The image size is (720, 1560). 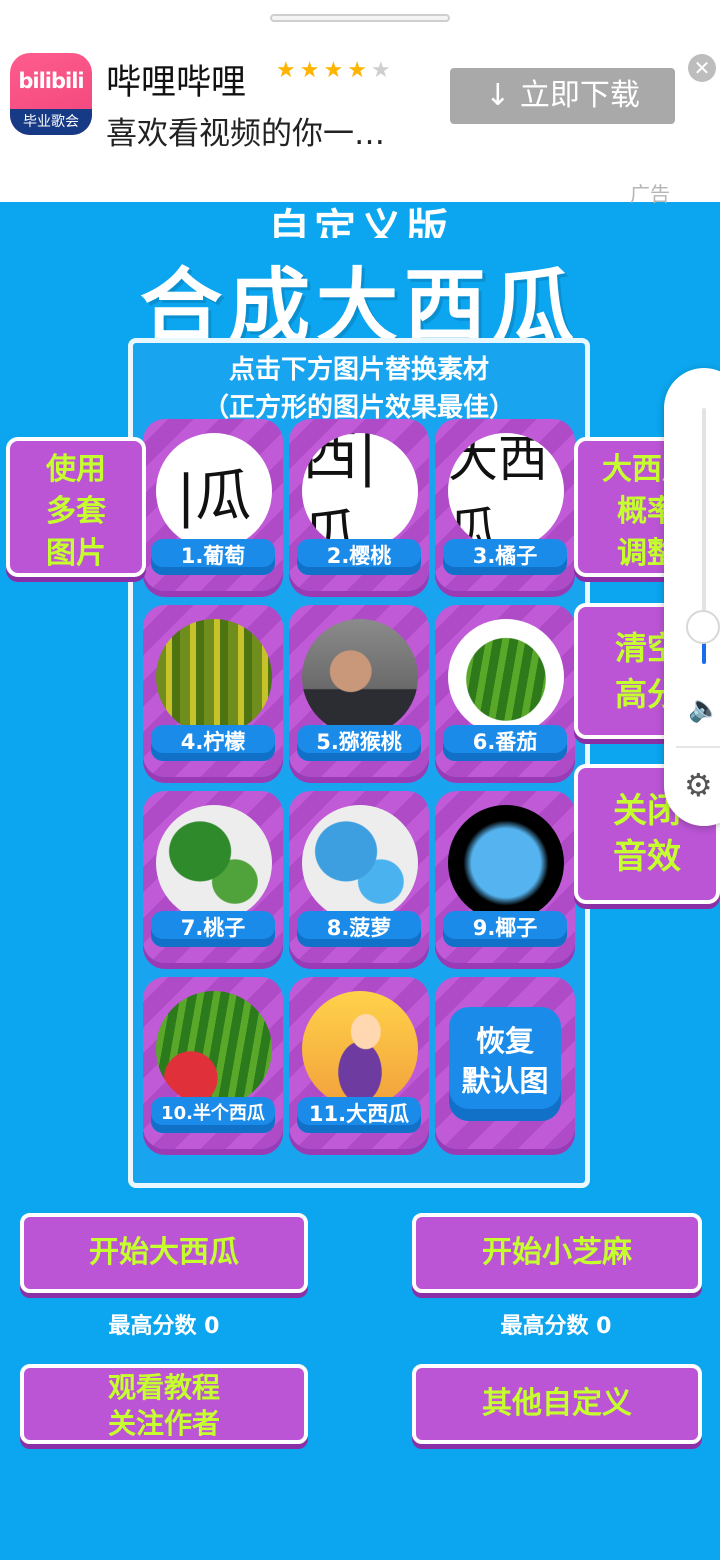 I want to click on tile-label: 4.柠檬, so click(x=213, y=743).